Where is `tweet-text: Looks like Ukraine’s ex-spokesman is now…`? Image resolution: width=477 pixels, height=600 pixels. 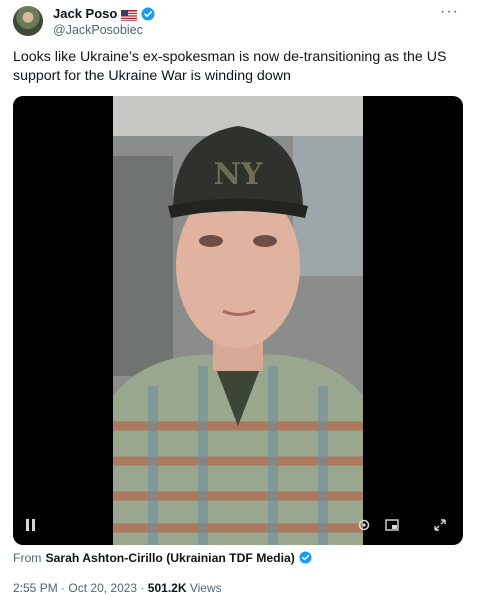
tweet-text: Looks like Ukraine’s ex-spokesman is now… is located at coordinates (230, 66).